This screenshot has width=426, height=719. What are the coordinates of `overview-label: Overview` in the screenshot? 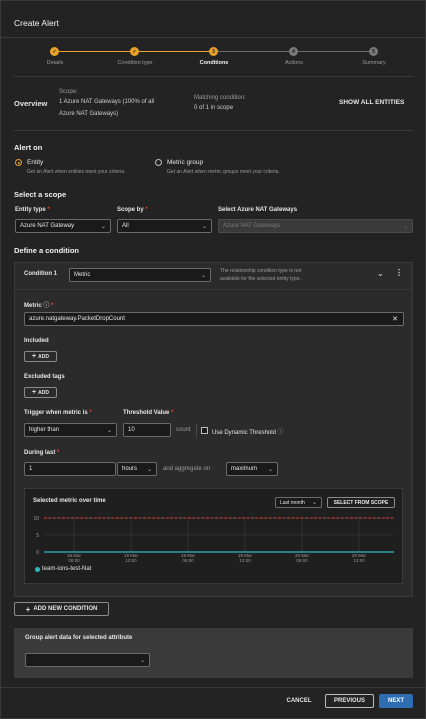 It's located at (31, 103).